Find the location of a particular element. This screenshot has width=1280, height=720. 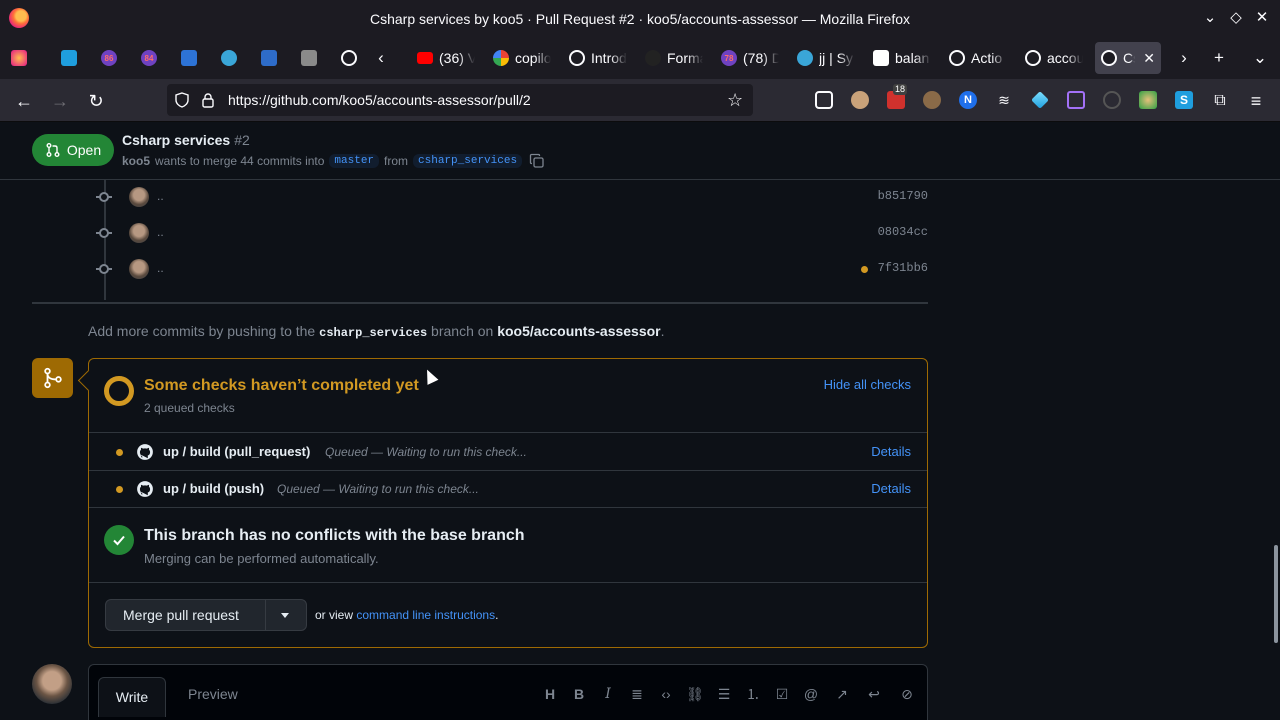

reply-icon: ↩ is located at coordinates (874, 694).